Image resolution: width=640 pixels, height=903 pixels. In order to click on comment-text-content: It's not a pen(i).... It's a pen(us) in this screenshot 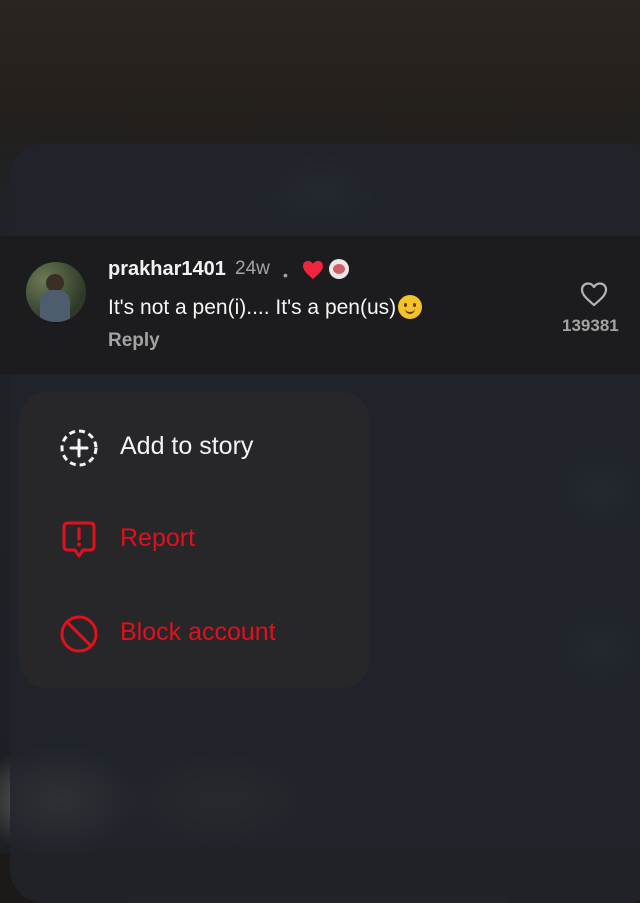, I will do `click(252, 307)`.